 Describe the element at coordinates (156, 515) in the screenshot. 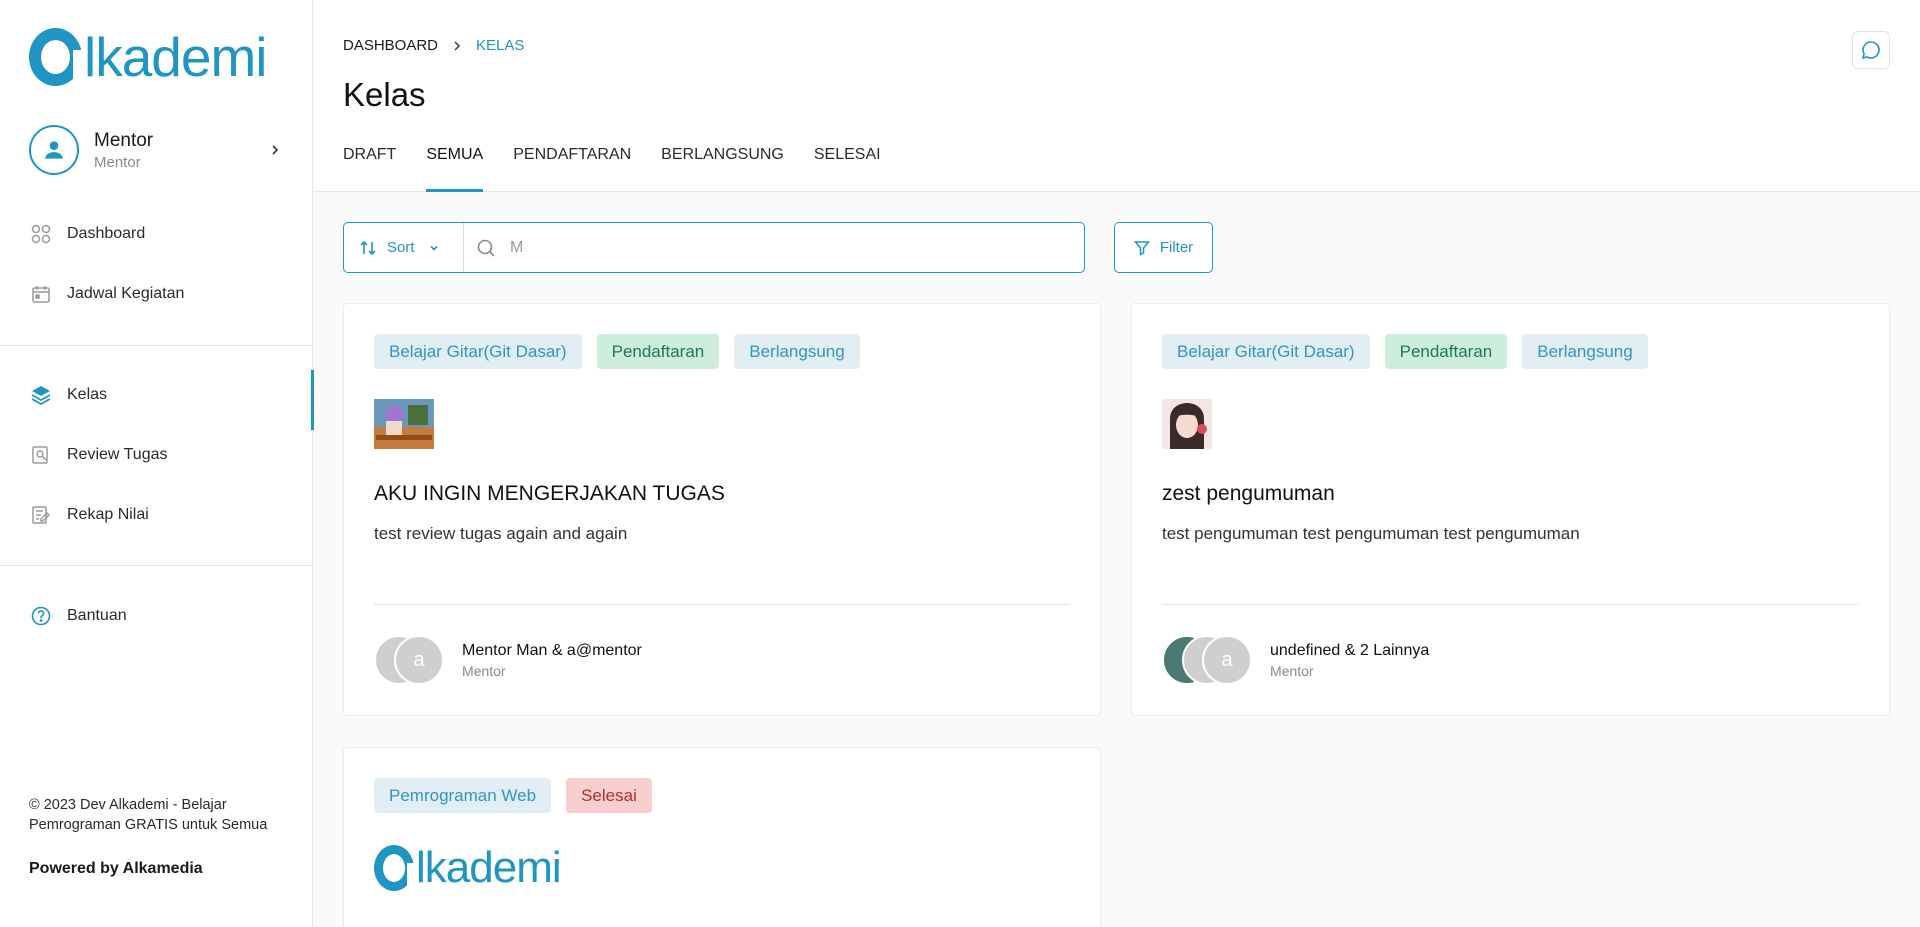

I see `sidebar-item-rekap-nilai: Rekap Nilai` at that location.